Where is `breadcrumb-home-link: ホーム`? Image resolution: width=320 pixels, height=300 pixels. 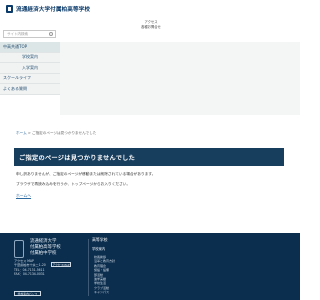 breadcrumb-home-link: ホーム is located at coordinates (21, 133).